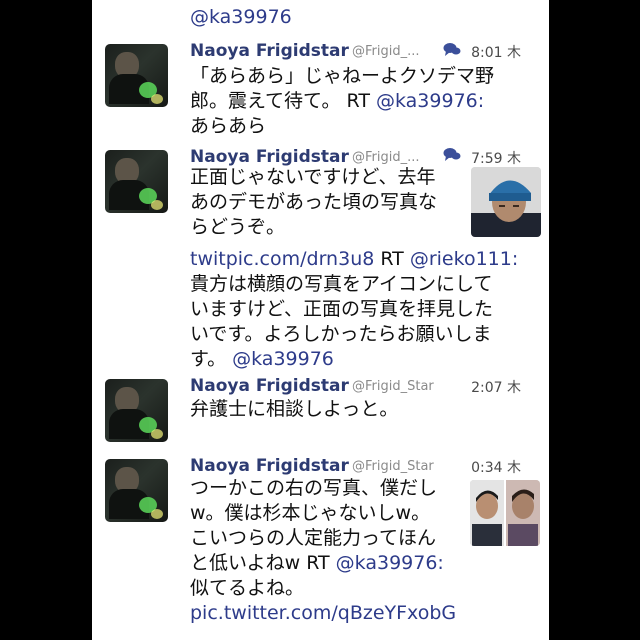 The width and height of the screenshot is (640, 640). Describe the element at coordinates (496, 468) in the screenshot. I see `timestamp: 0:34 木` at that location.